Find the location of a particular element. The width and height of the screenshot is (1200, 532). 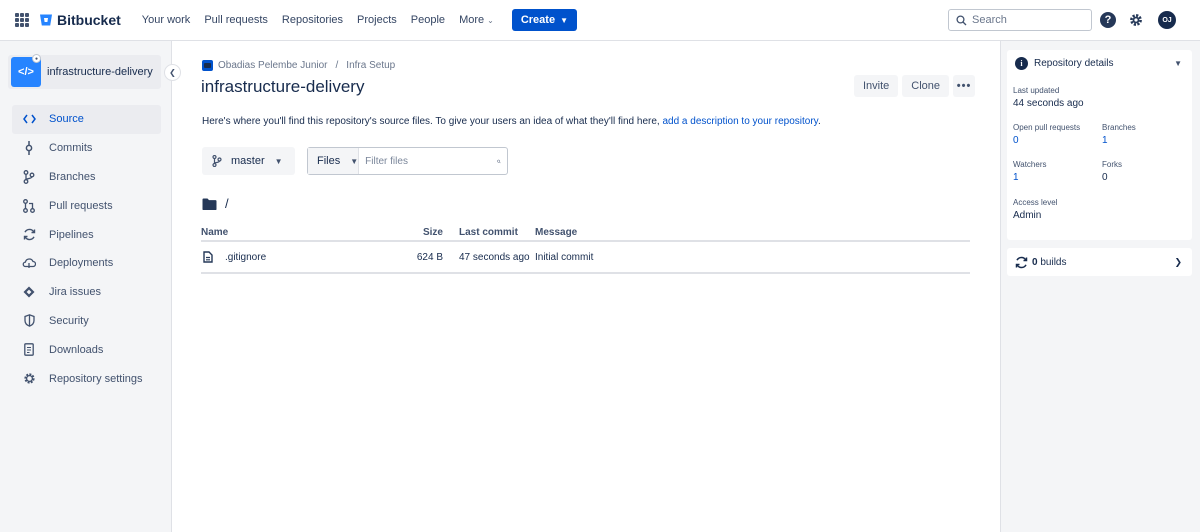

breadcrumb-workspace: Obadias Pelembe Junior is located at coordinates (273, 65).